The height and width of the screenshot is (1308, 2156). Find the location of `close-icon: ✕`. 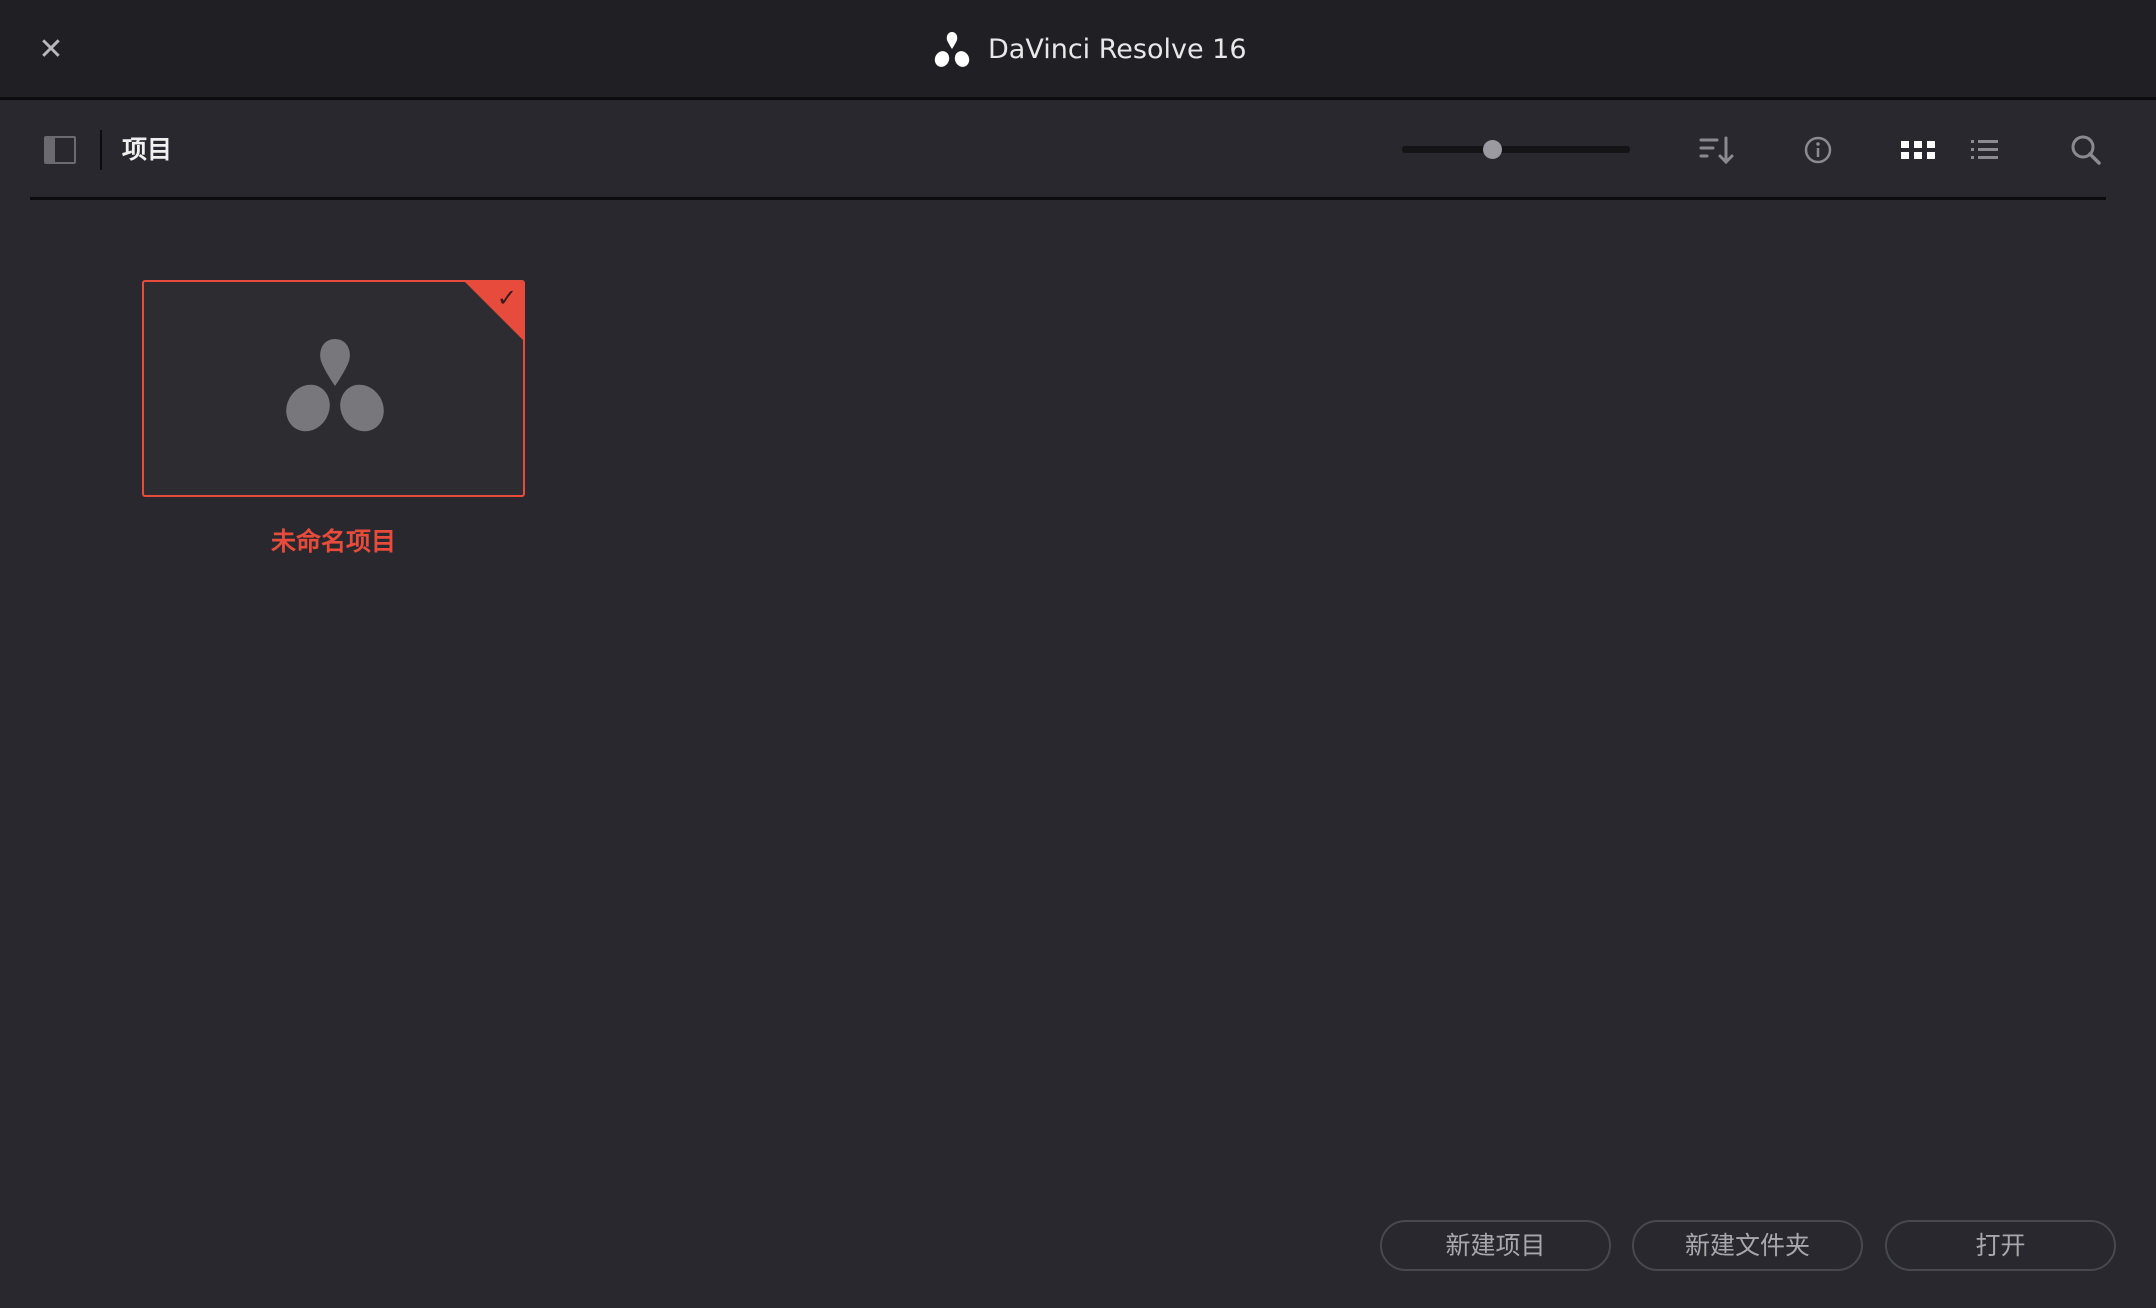

close-icon: ✕ is located at coordinates (51, 50).